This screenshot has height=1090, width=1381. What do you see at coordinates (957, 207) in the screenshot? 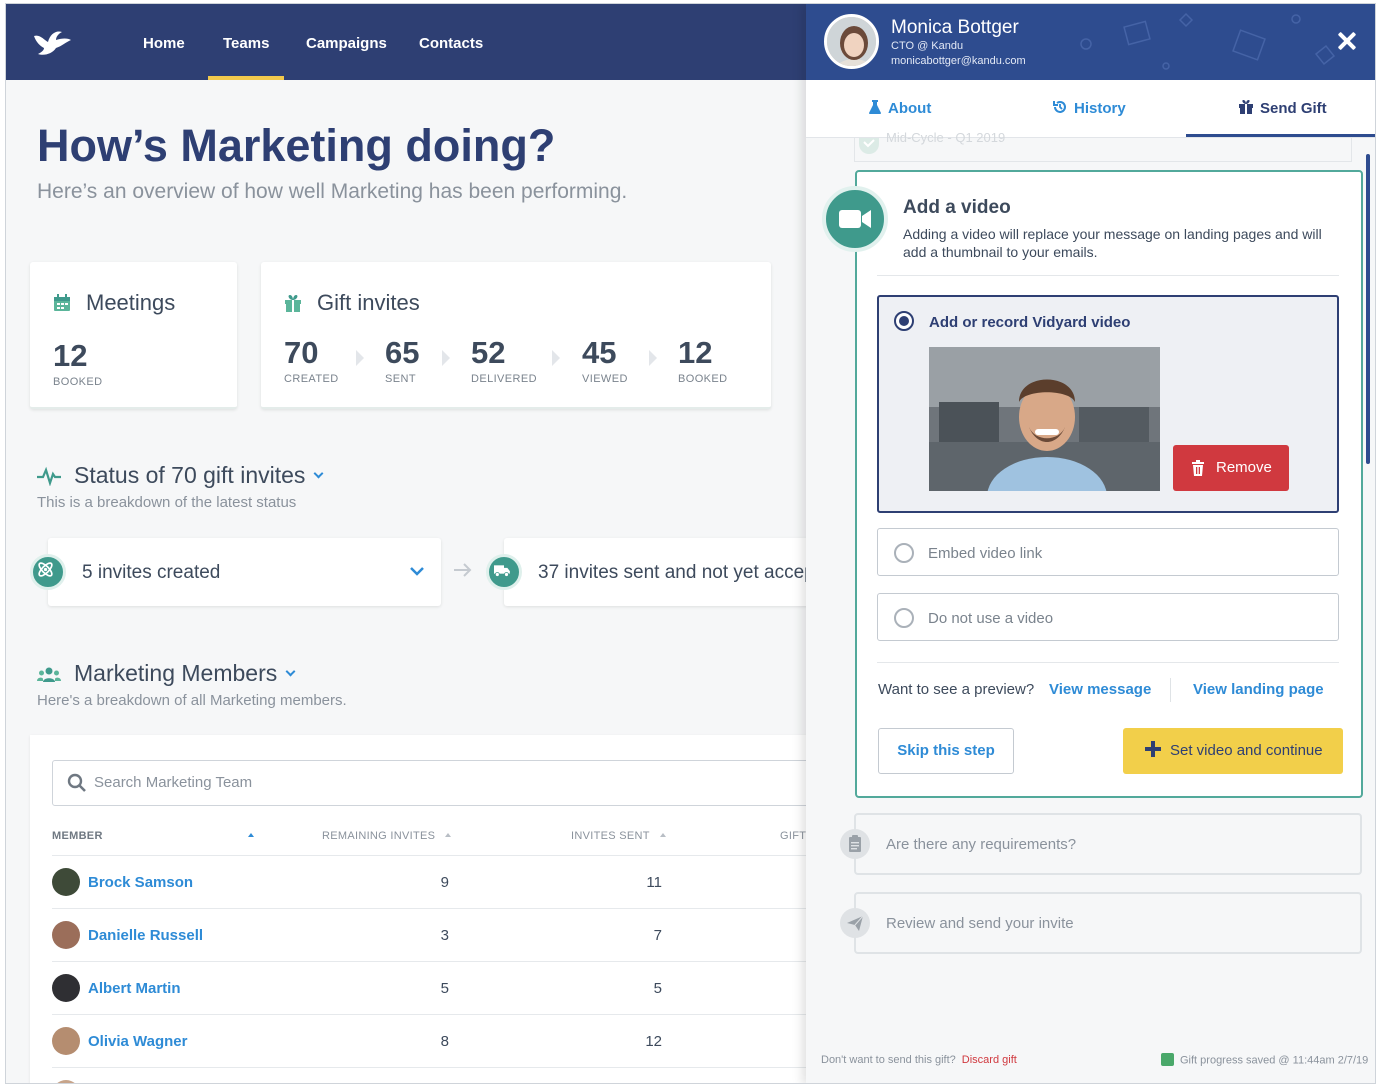
I see `step-title: Add a video` at bounding box center [957, 207].